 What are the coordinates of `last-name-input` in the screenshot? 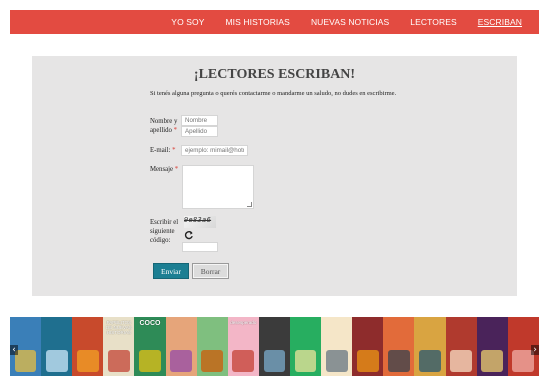 It's located at (199, 131).